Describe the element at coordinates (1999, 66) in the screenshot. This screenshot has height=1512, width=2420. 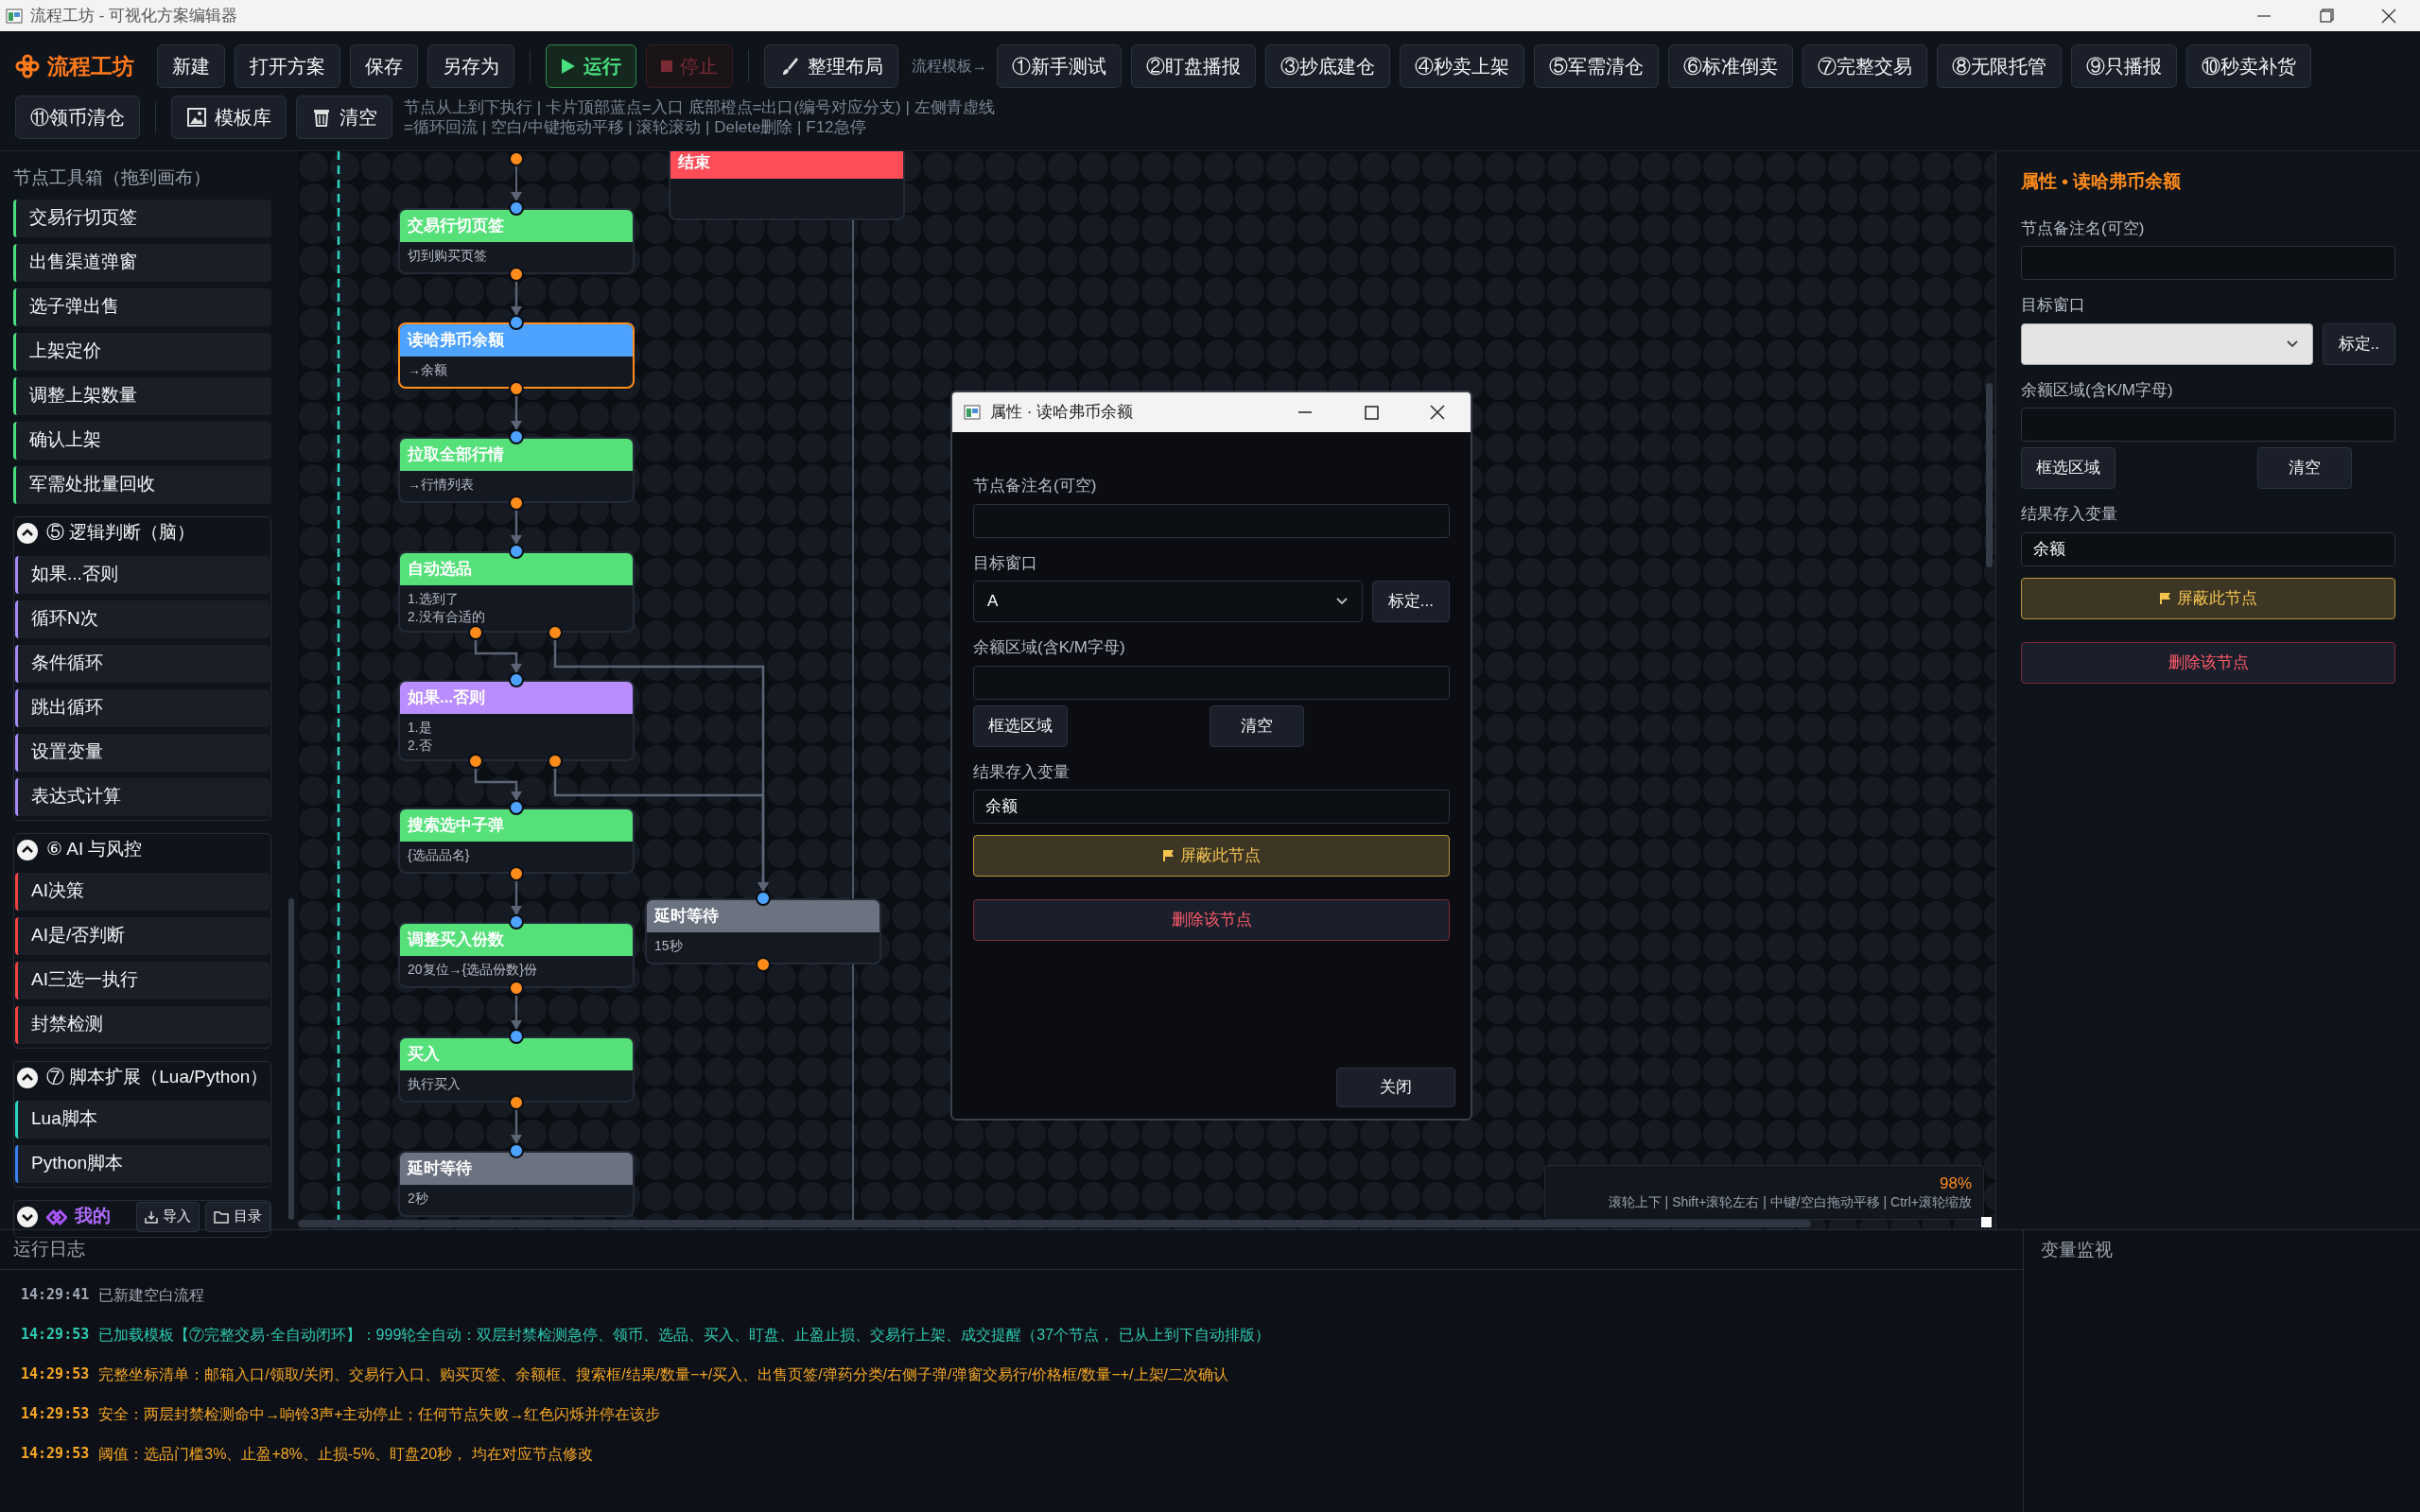
I see `template-button: ⑧无限托管` at that location.